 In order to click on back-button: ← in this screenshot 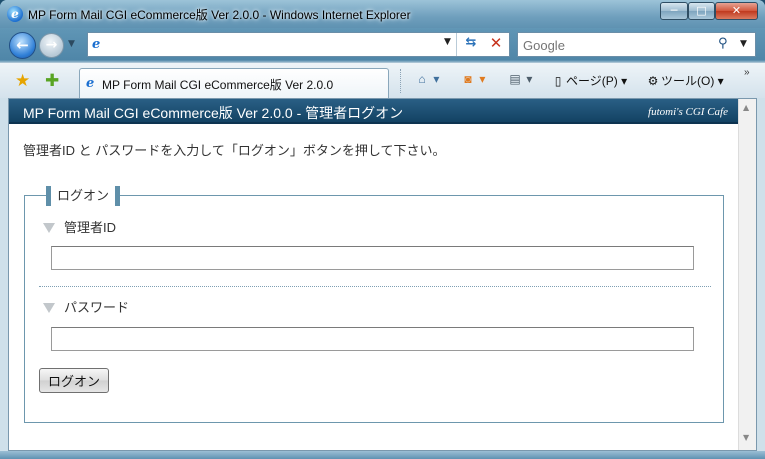, I will do `click(22, 45)`.